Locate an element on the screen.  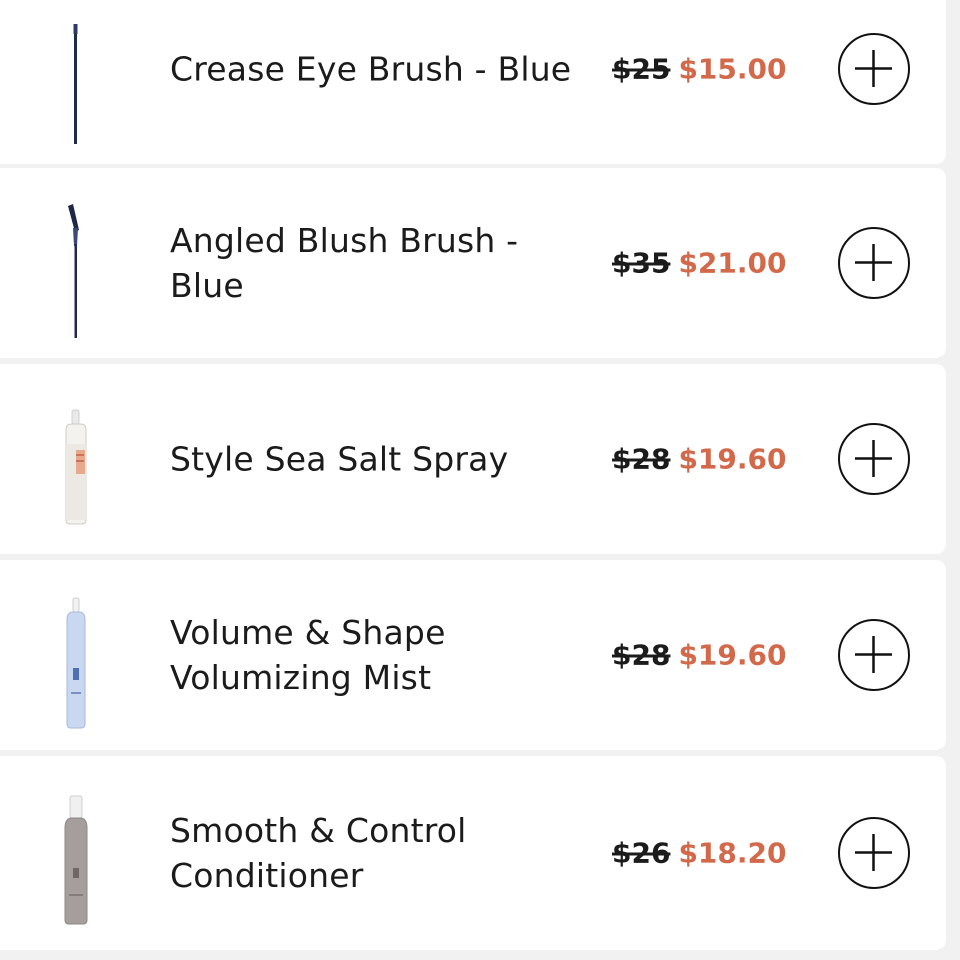
sale-price: $15.00 is located at coordinates (732, 69).